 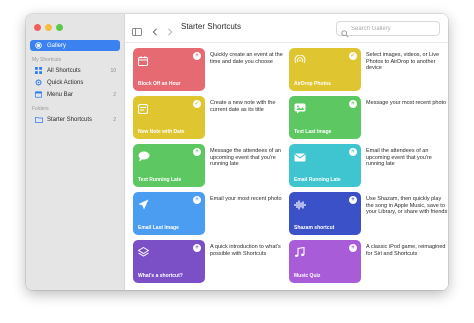 I want to click on card-title: Shazam shortcut, so click(x=314, y=228).